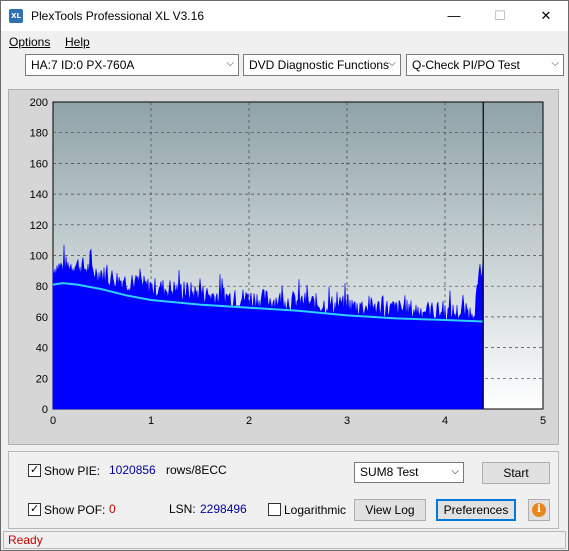 The width and height of the screenshot is (569, 551). I want to click on y-tick-label: 0, so click(45, 410).